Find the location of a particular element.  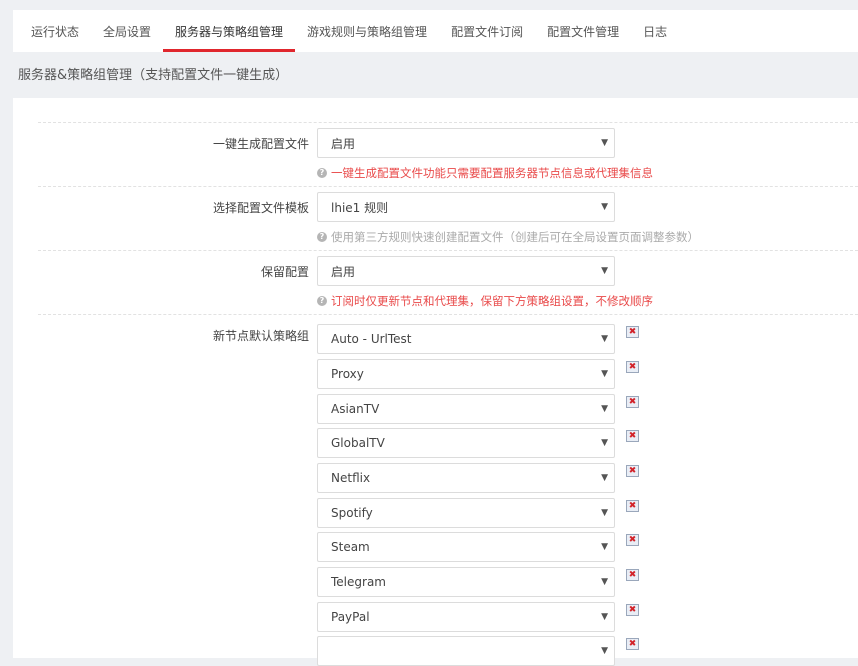

tab-status: 运行状态 is located at coordinates (55, 31).